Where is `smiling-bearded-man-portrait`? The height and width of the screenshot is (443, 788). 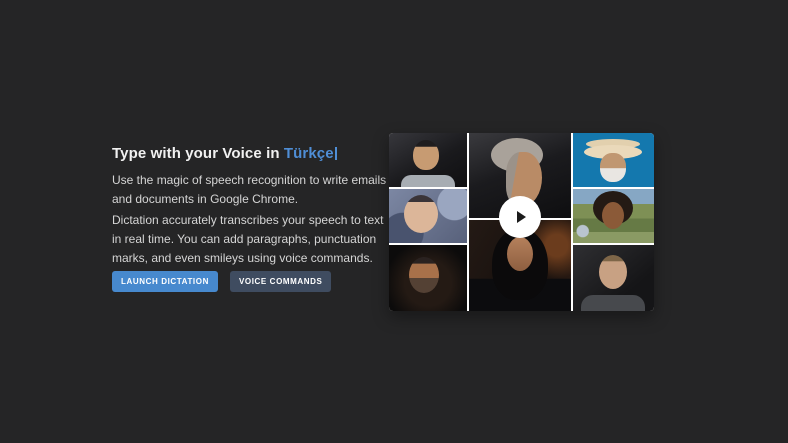
smiling-bearded-man-portrait is located at coordinates (428, 278).